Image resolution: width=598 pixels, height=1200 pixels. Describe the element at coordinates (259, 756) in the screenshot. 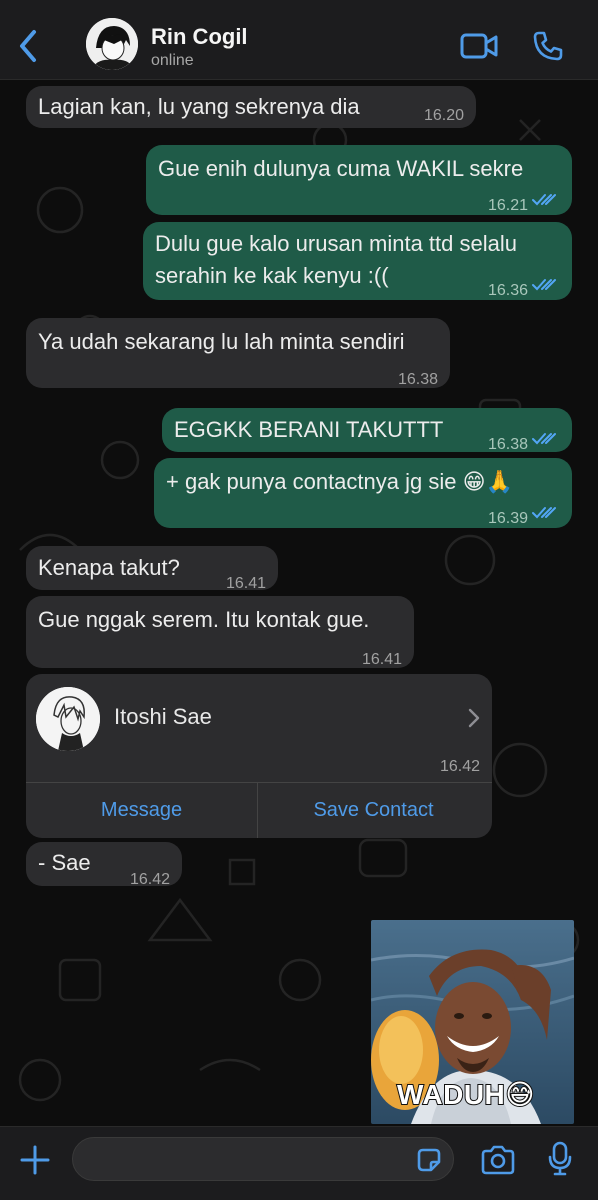

I see `shared-contact-card: Itoshi Sae 16.42 Message Save Contact` at that location.